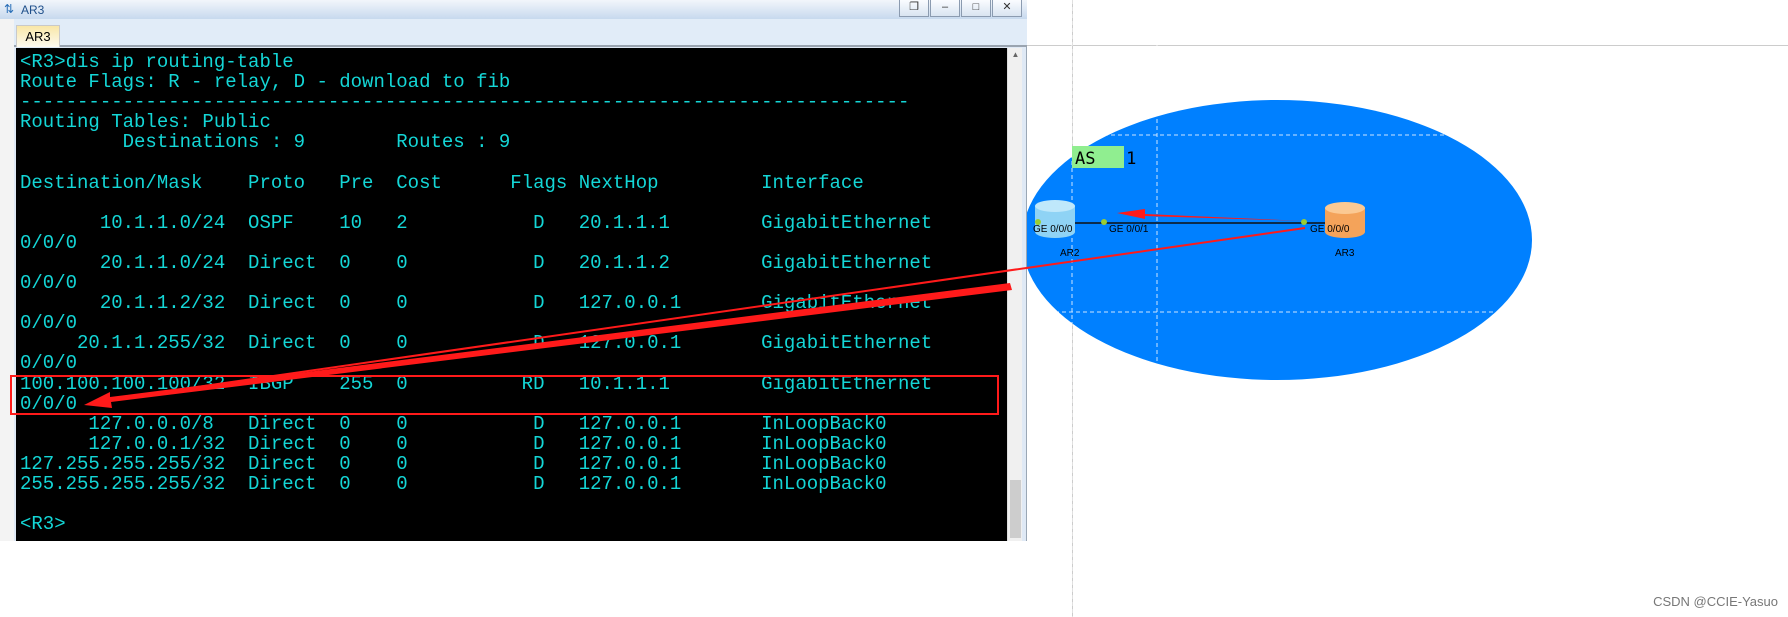 Image resolution: width=1788 pixels, height=617 pixels. Describe the element at coordinates (1211, 215) in the screenshot. I see `arrow-to-ar2` at that location.